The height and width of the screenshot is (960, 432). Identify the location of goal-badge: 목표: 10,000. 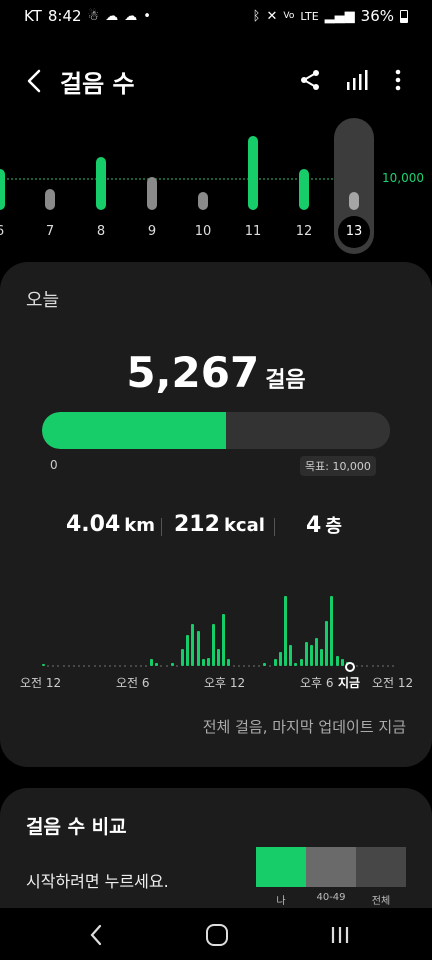
(338, 466).